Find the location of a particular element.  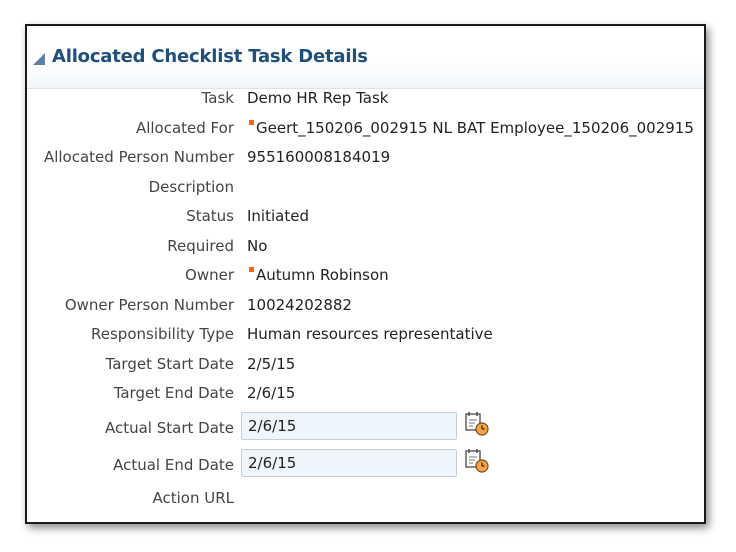

responsibility-type-value: Human resources representative is located at coordinates (370, 334).